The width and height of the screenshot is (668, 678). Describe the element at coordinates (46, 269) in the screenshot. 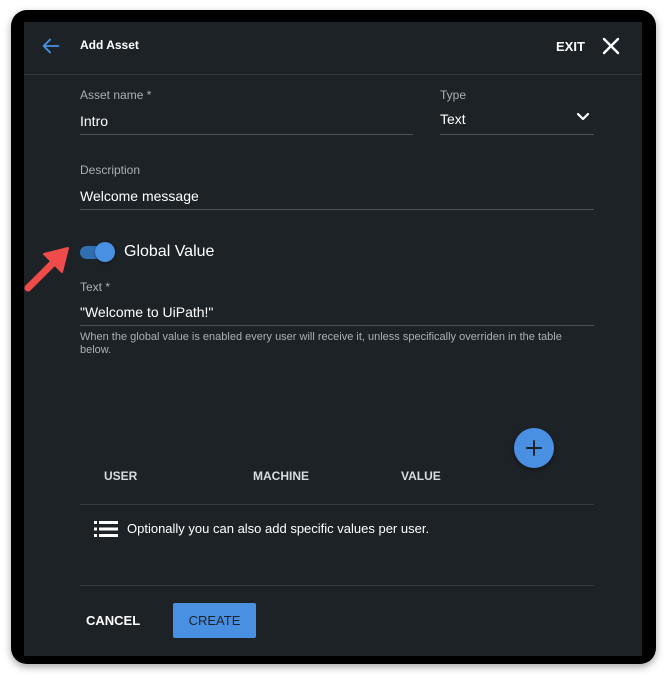

I see `annotation-arrow-icon` at that location.